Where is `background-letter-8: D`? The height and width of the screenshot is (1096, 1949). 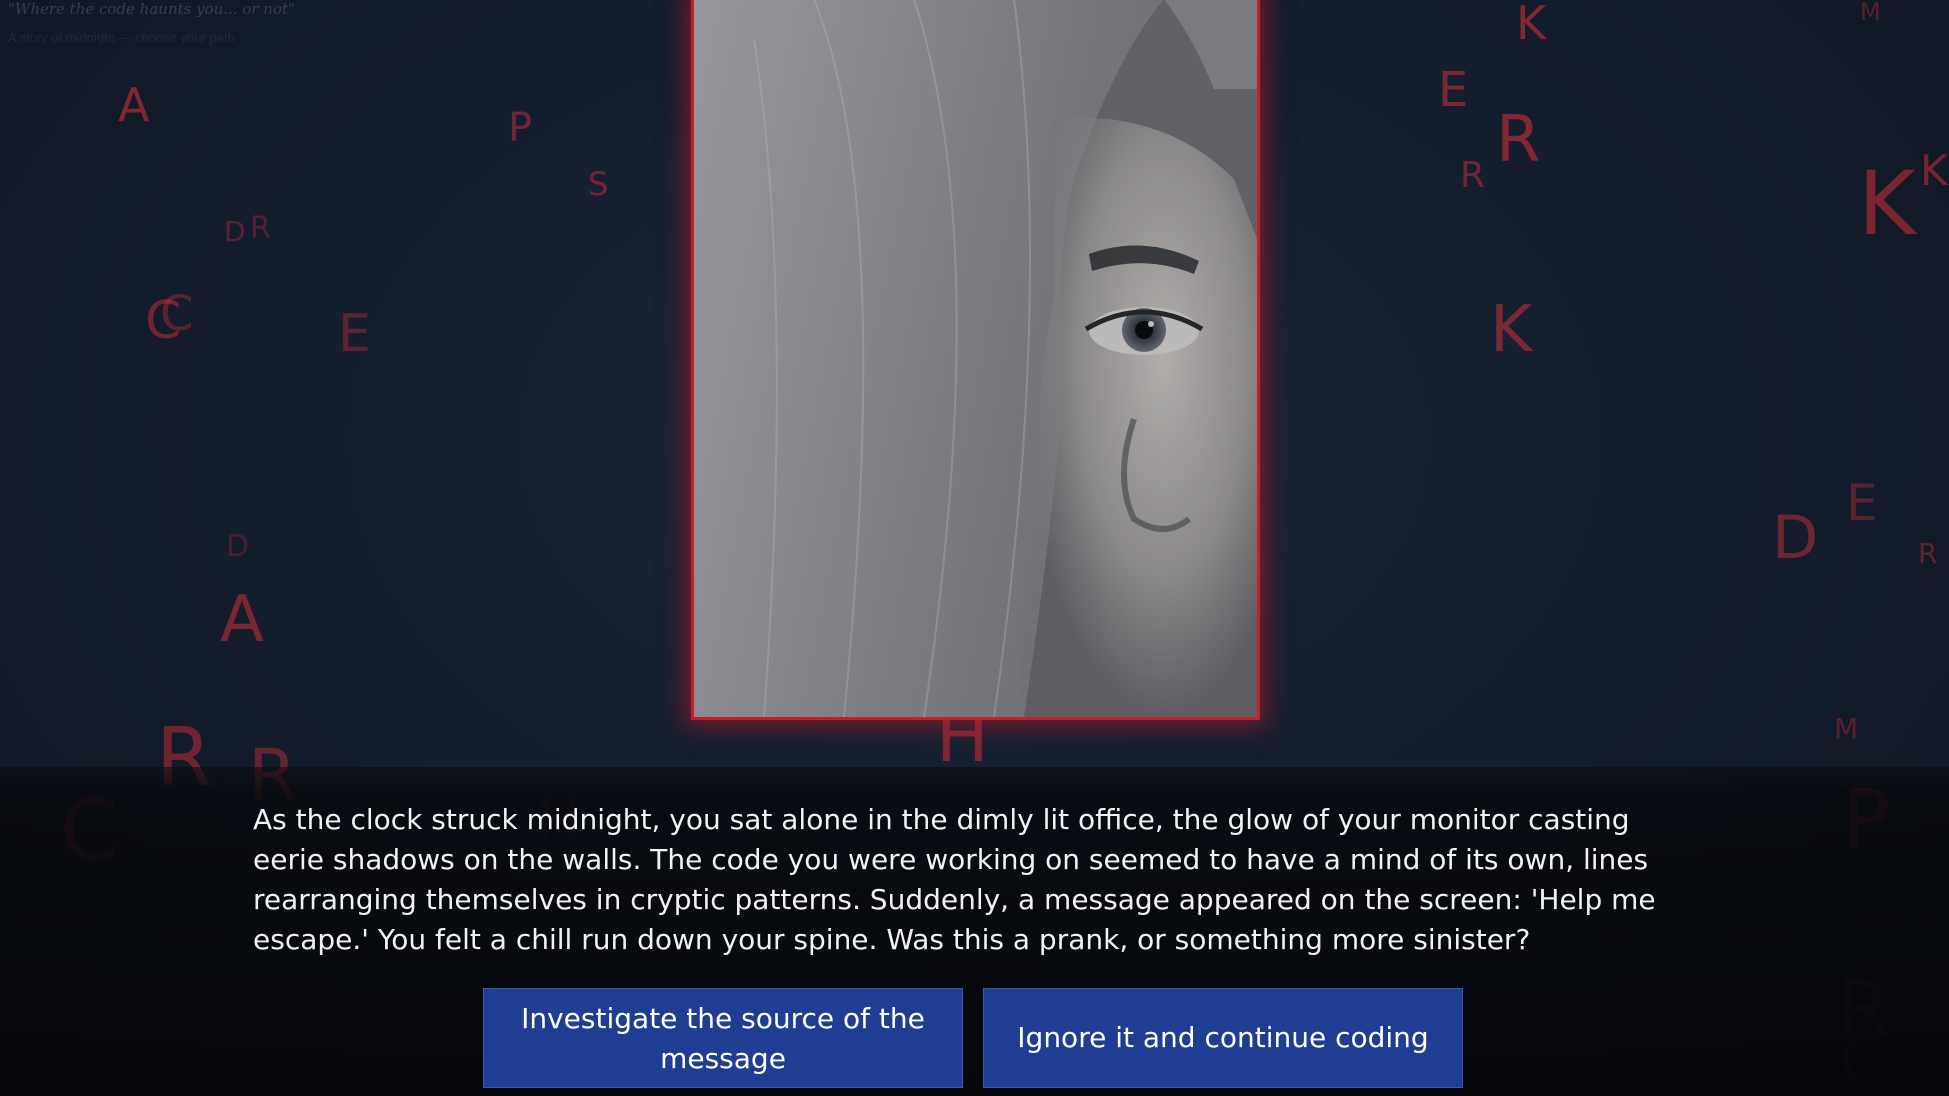 background-letter-8: D is located at coordinates (238, 546).